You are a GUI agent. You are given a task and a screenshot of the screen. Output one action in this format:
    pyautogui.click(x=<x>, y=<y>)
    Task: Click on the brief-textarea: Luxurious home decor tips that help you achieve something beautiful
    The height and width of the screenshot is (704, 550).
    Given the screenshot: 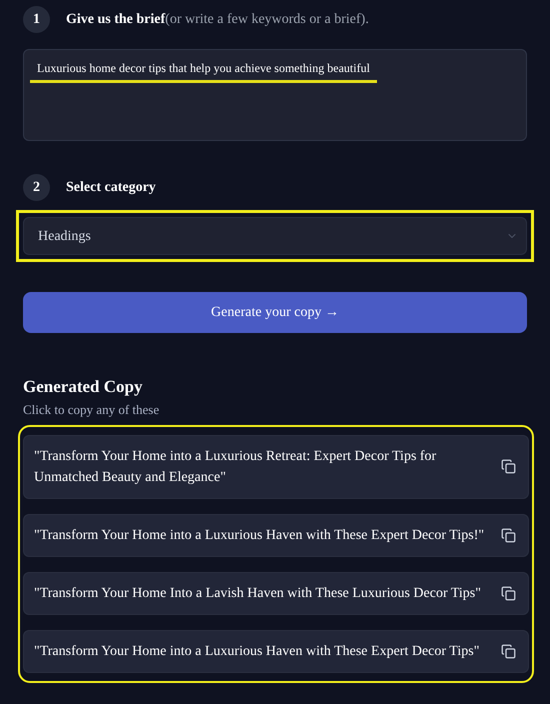 What is the action you would take?
    pyautogui.click(x=275, y=95)
    